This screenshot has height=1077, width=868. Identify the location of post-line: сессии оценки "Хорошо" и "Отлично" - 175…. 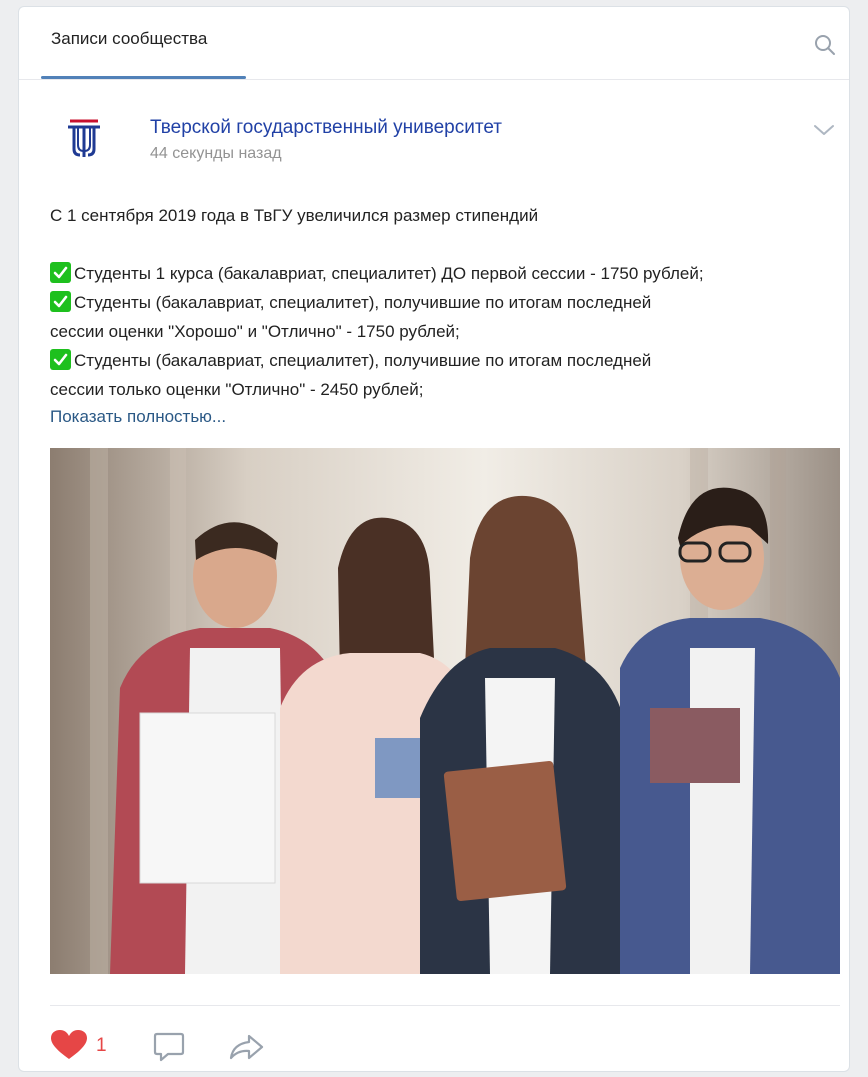
(255, 331).